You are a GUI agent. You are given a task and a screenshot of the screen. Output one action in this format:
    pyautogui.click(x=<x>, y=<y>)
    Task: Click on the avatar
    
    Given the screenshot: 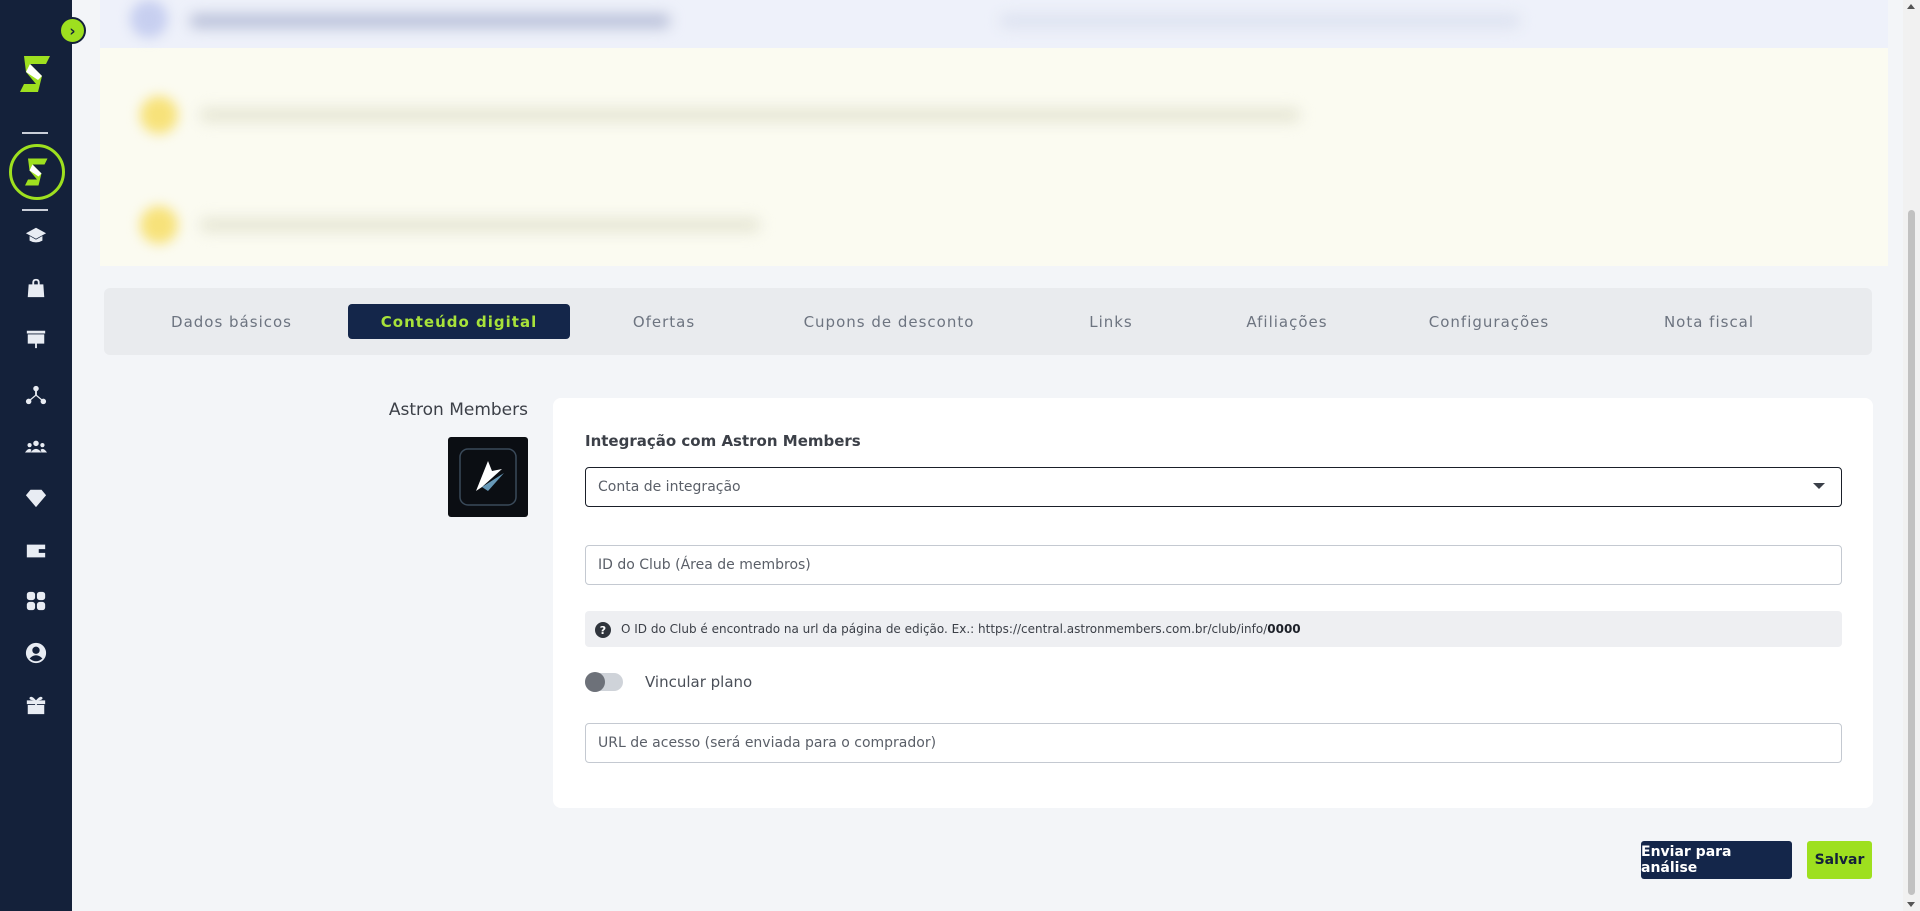 What is the action you would take?
    pyautogui.click(x=37, y=172)
    